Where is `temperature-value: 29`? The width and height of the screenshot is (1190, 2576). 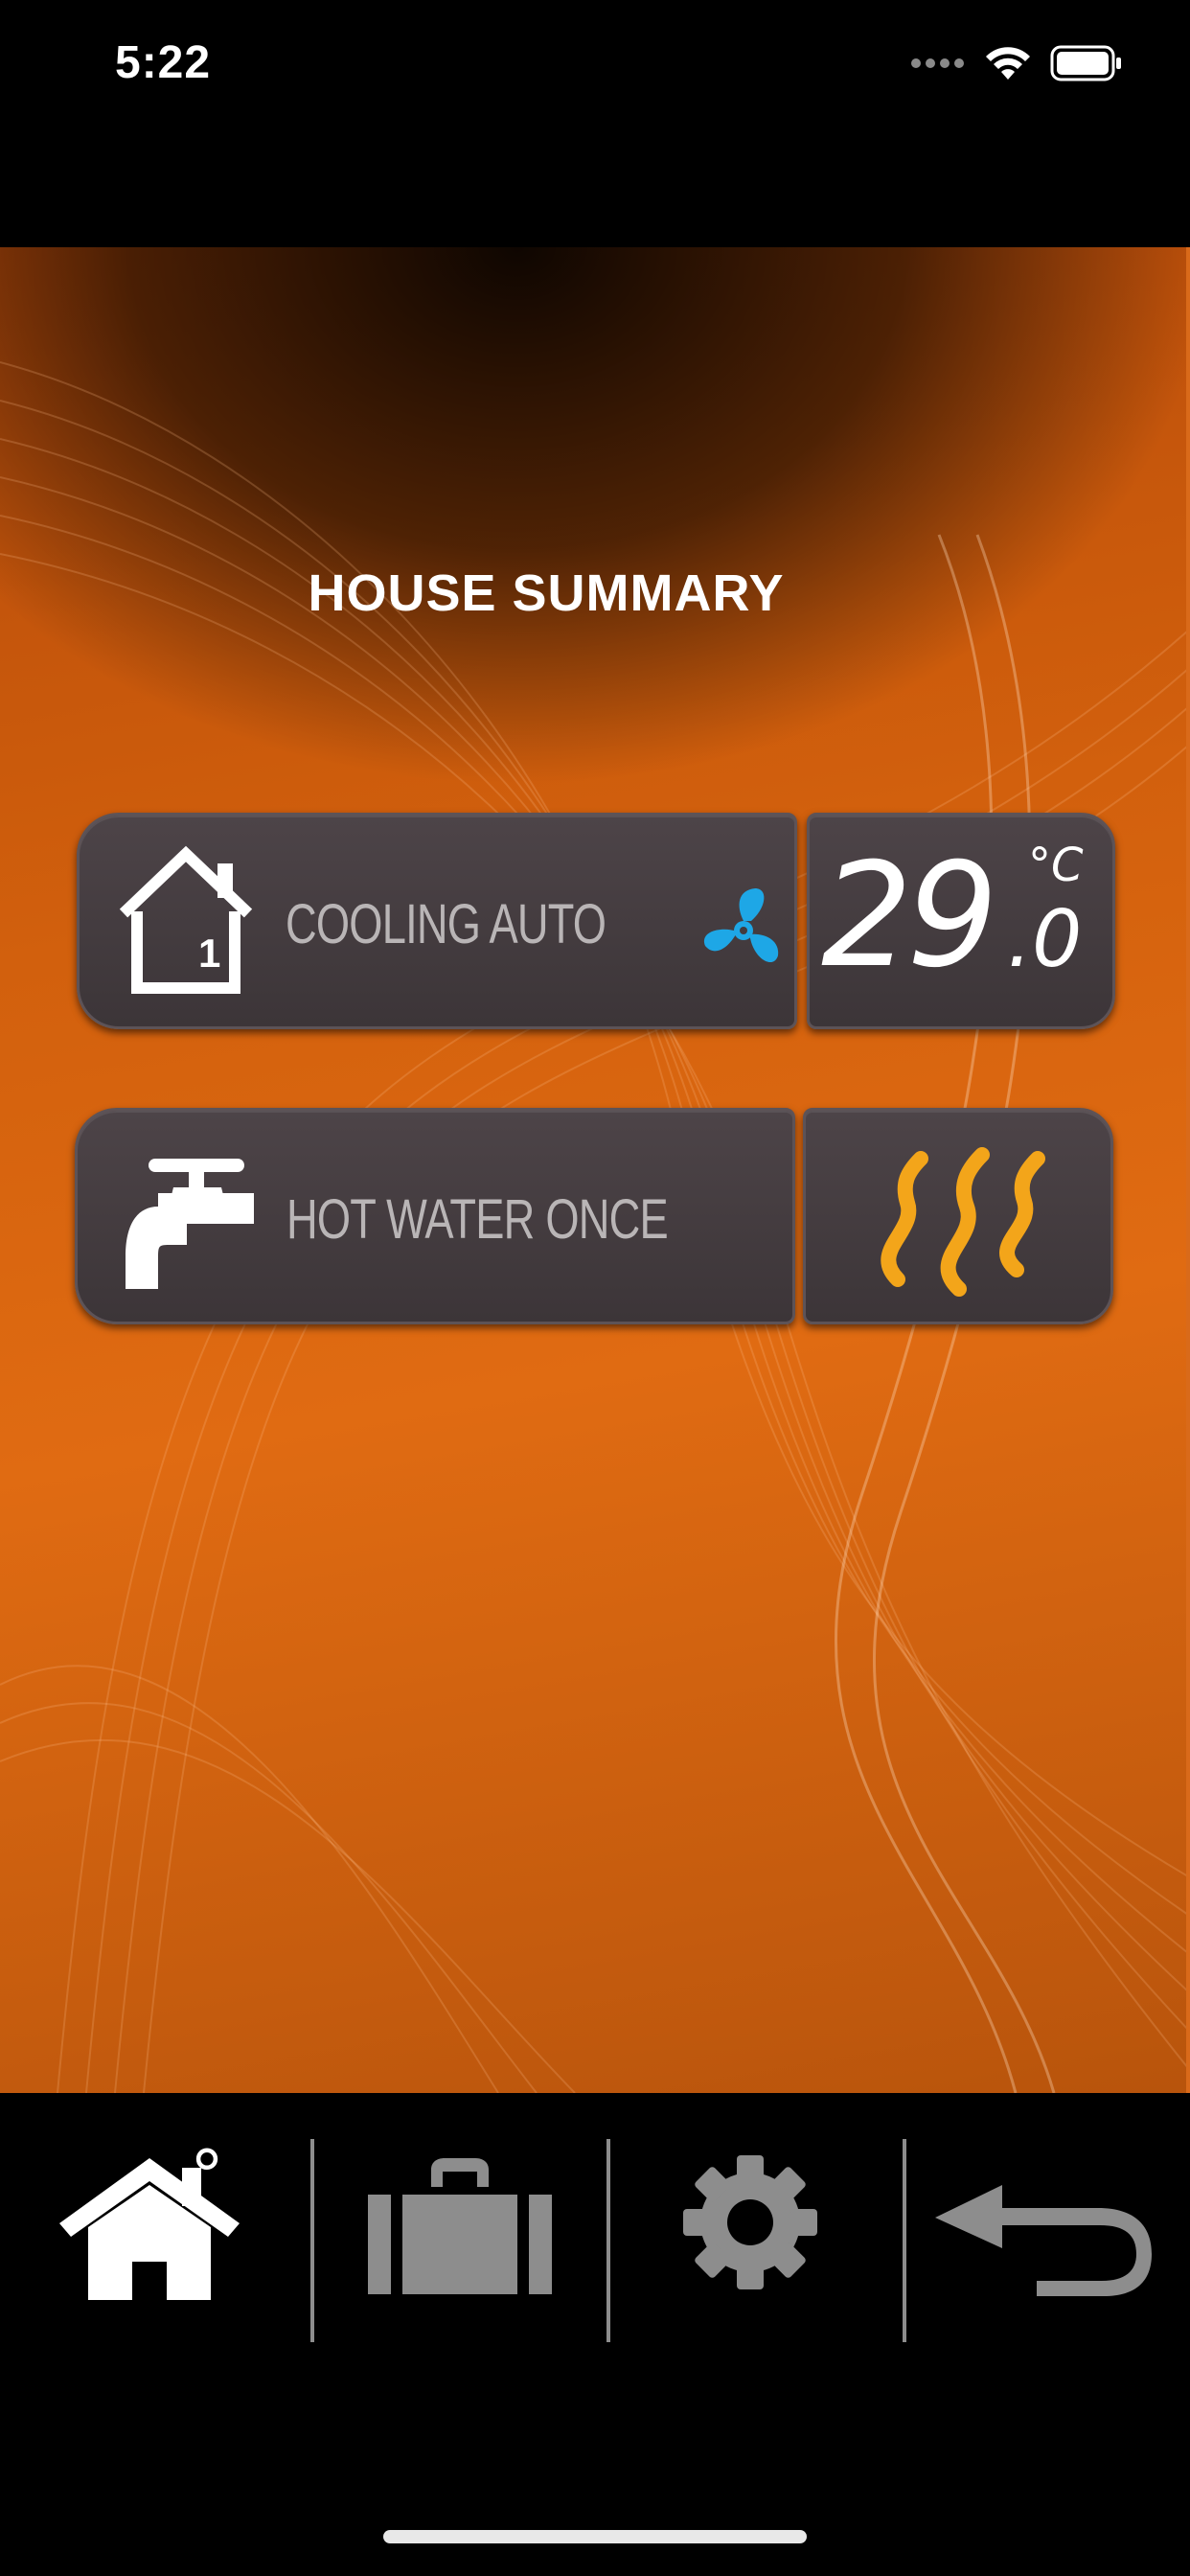 temperature-value: 29 is located at coordinates (910, 916).